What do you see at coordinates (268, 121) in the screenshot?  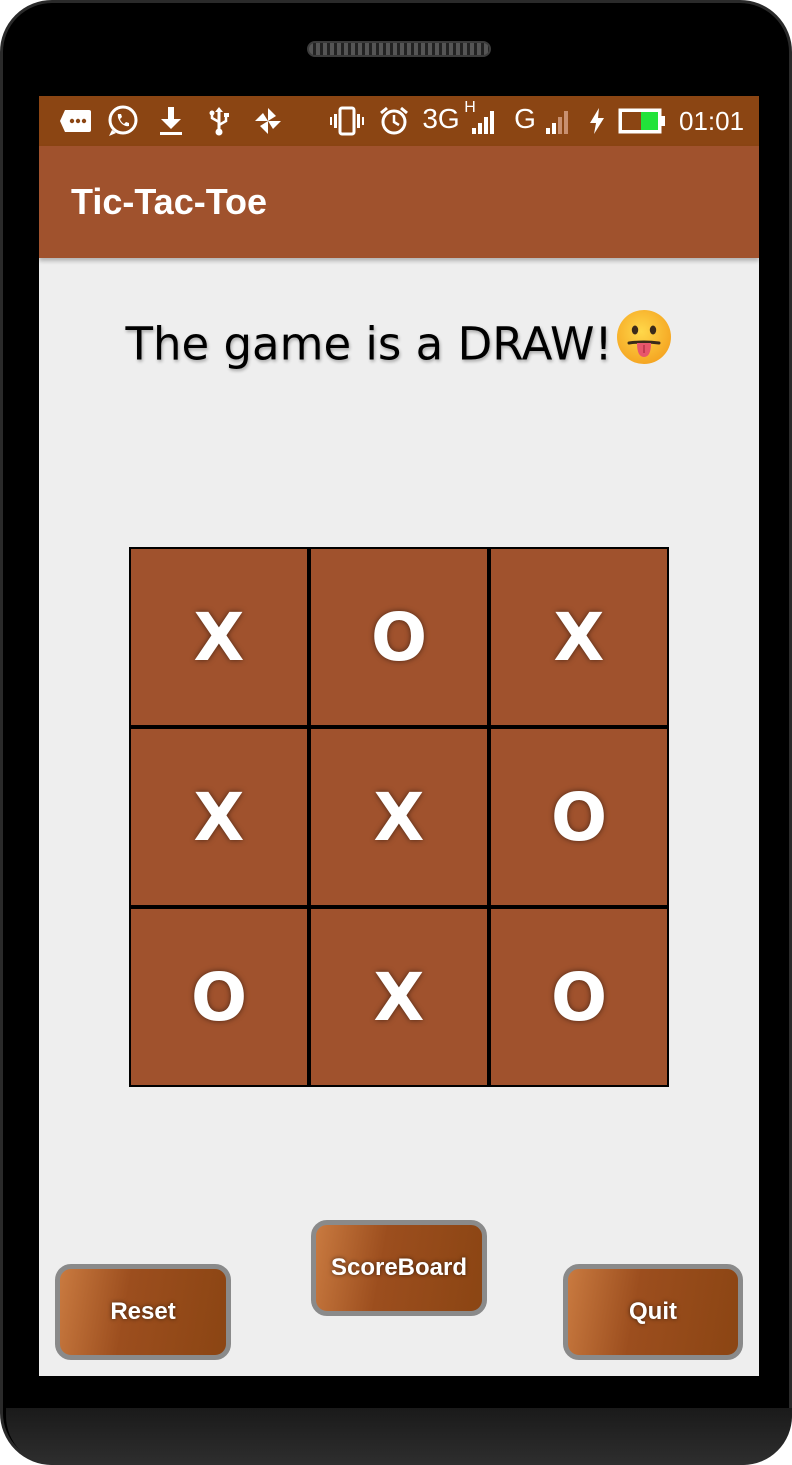 I see `pinwheel-icon` at bounding box center [268, 121].